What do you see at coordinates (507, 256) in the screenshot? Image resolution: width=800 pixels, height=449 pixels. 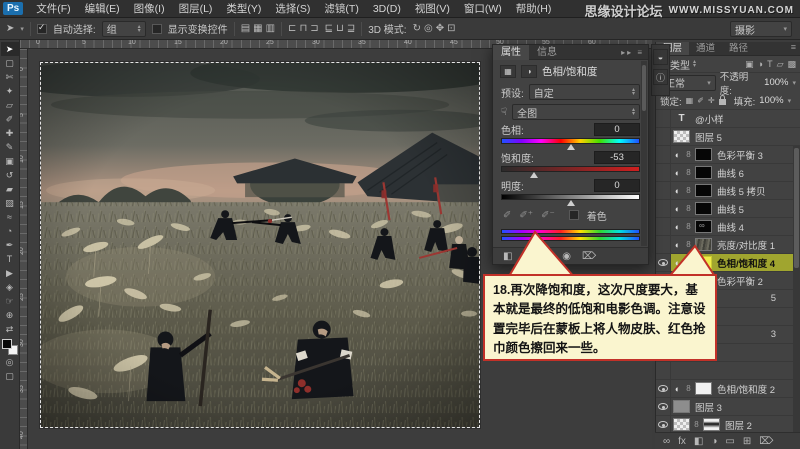 I see `clip-to-layer-icon: ◧` at bounding box center [507, 256].